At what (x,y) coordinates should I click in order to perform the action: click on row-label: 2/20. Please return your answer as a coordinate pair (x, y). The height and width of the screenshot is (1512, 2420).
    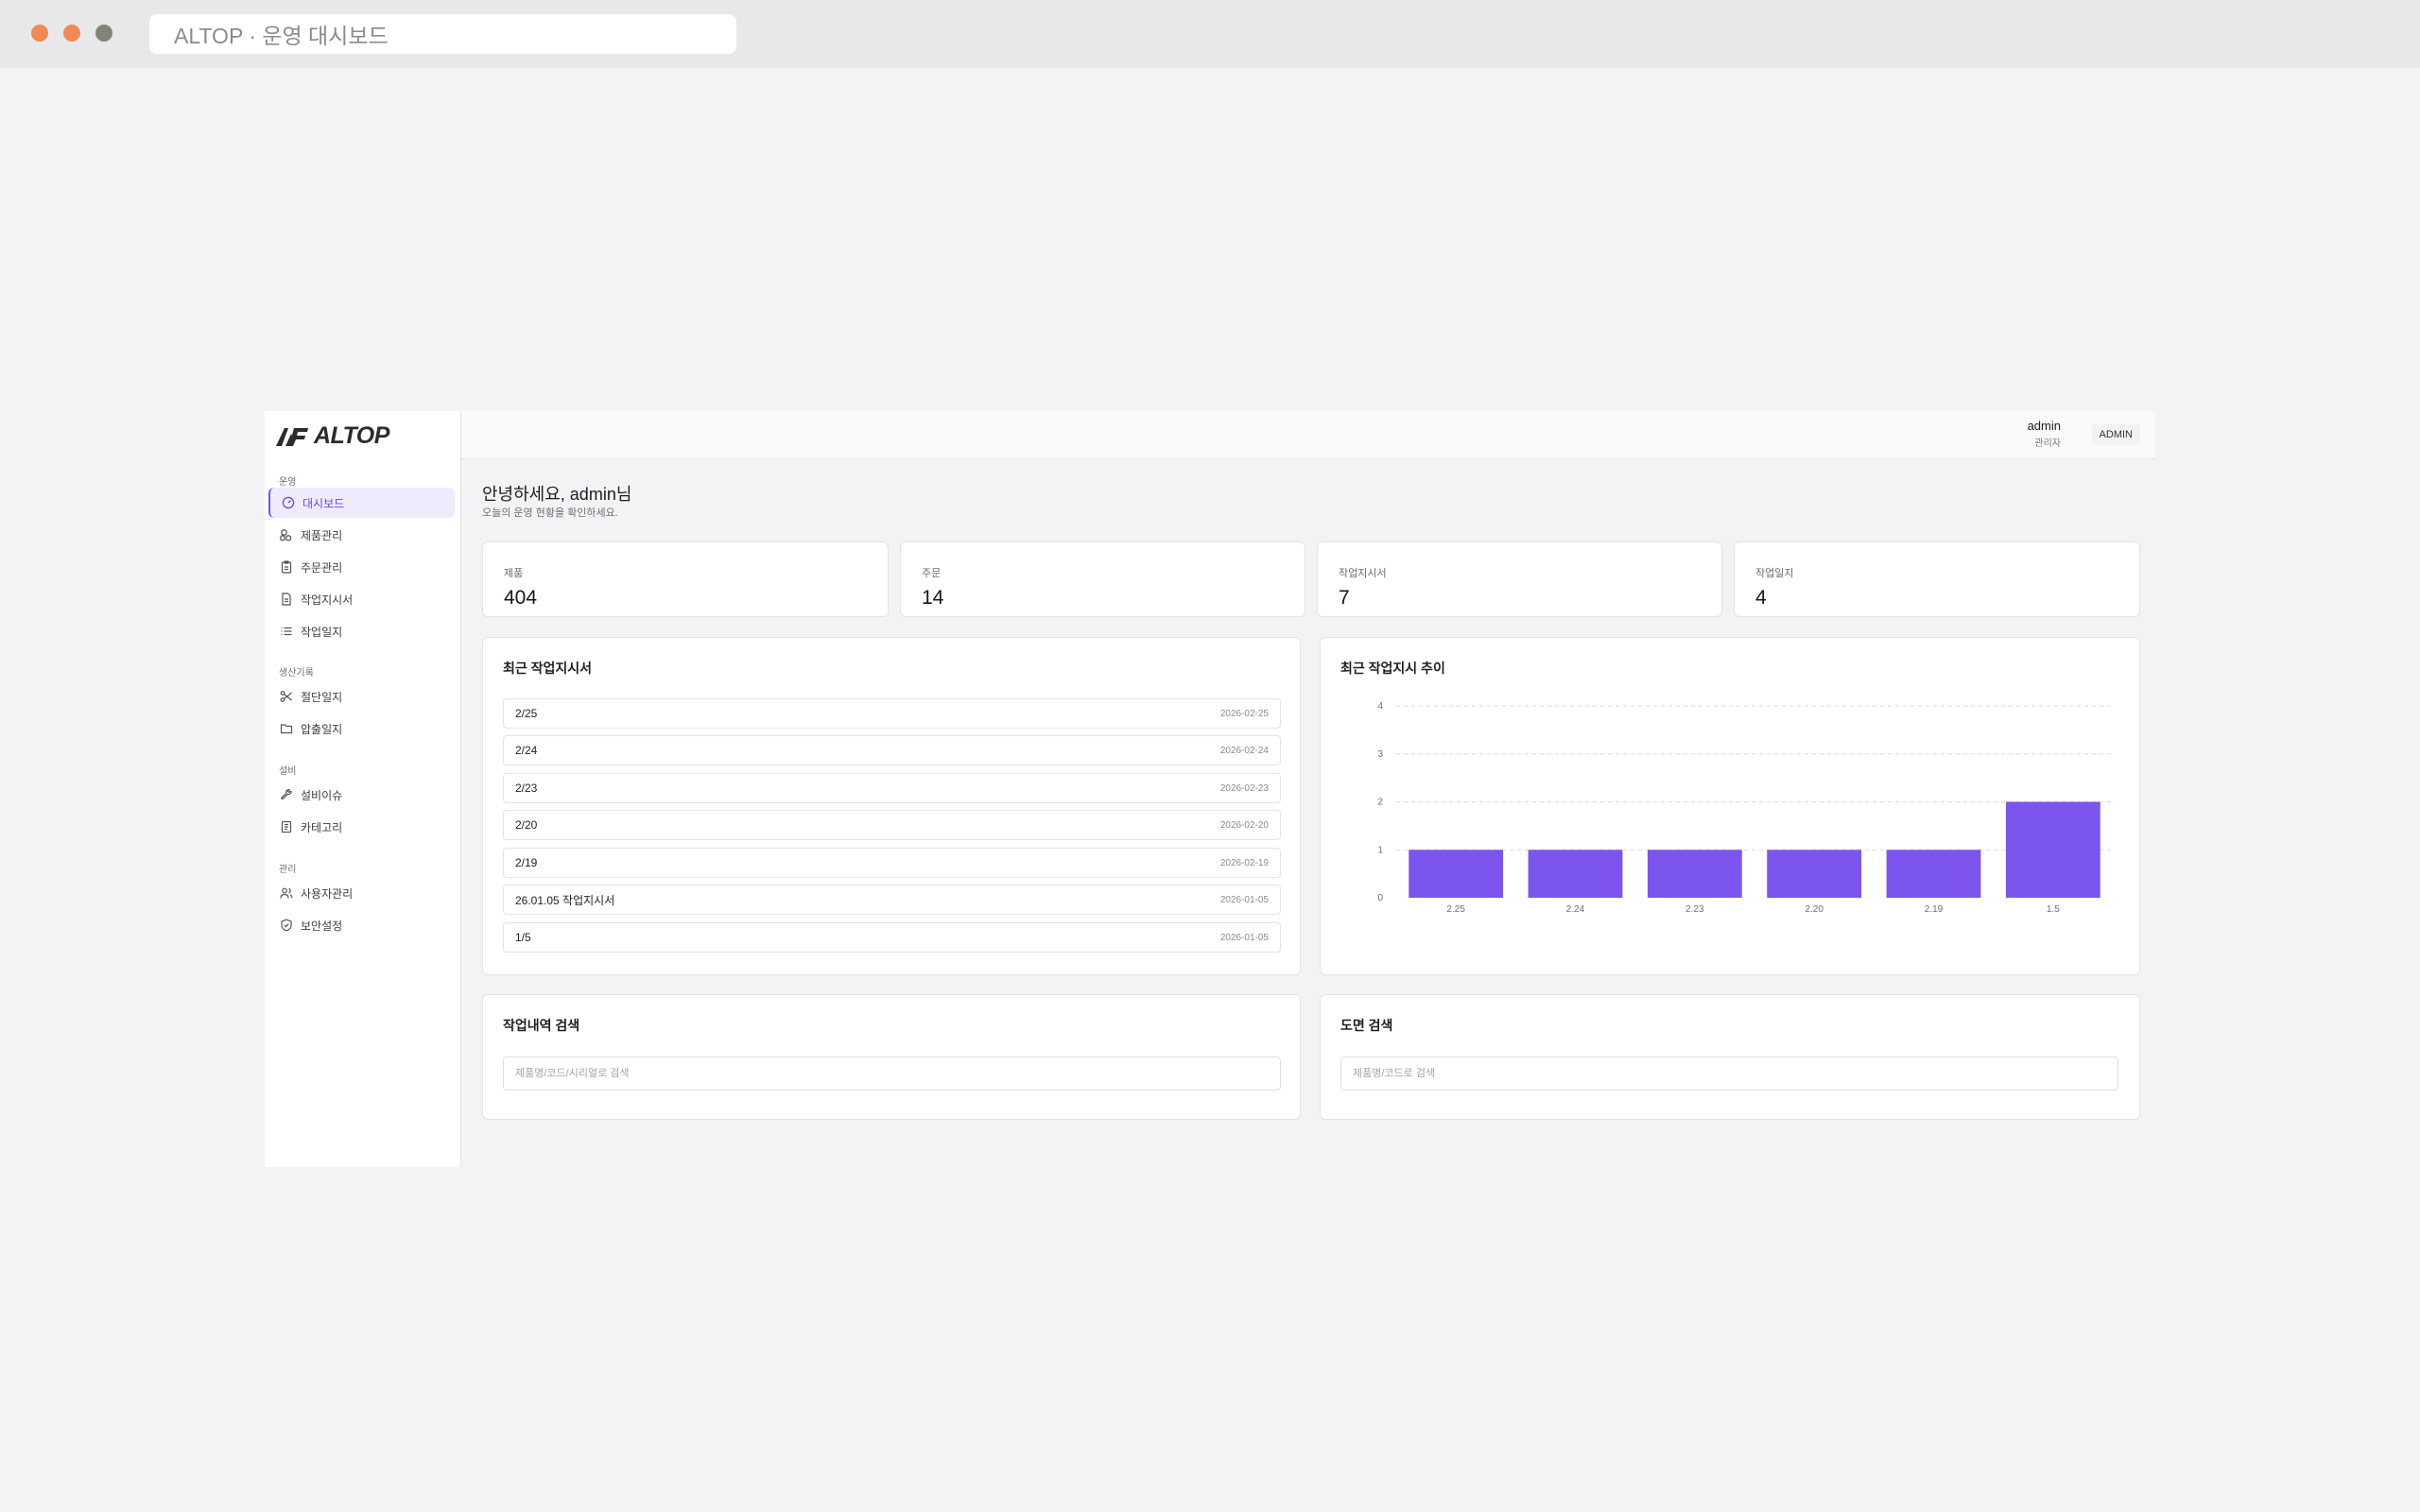
    Looking at the image, I should click on (526, 825).